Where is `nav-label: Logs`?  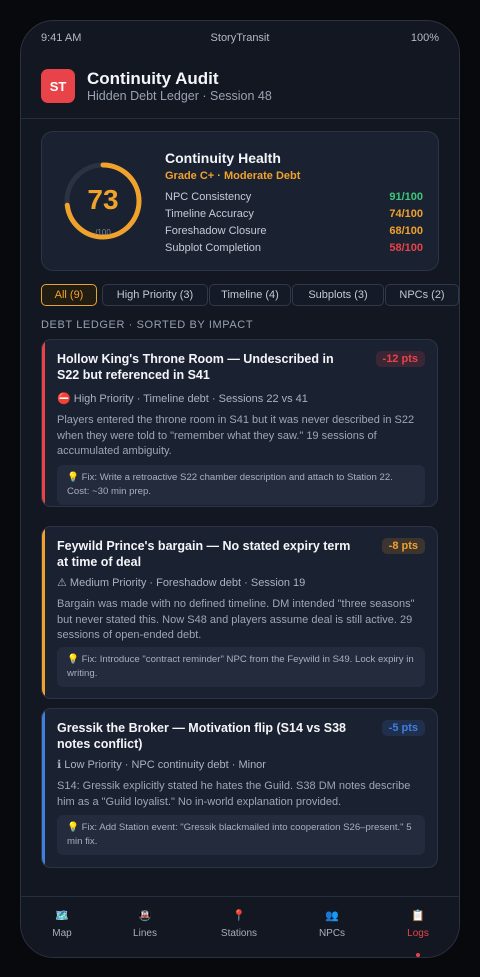
nav-label: Logs is located at coordinates (418, 933).